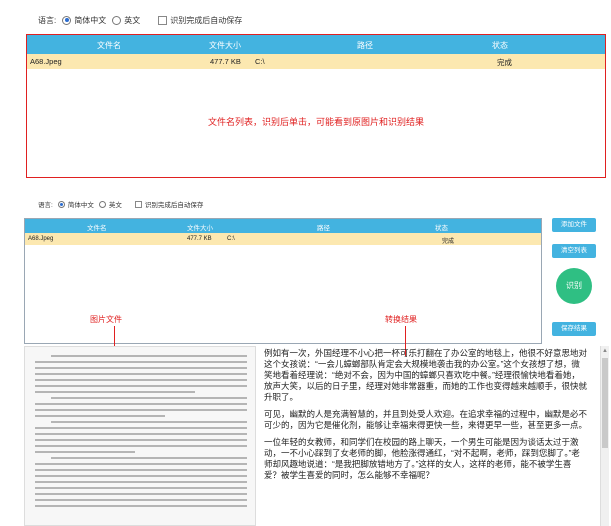 Image resolution: width=611 pixels, height=526 pixels. Describe the element at coordinates (574, 251) in the screenshot. I see `clear-list-button: 清空列表` at that location.